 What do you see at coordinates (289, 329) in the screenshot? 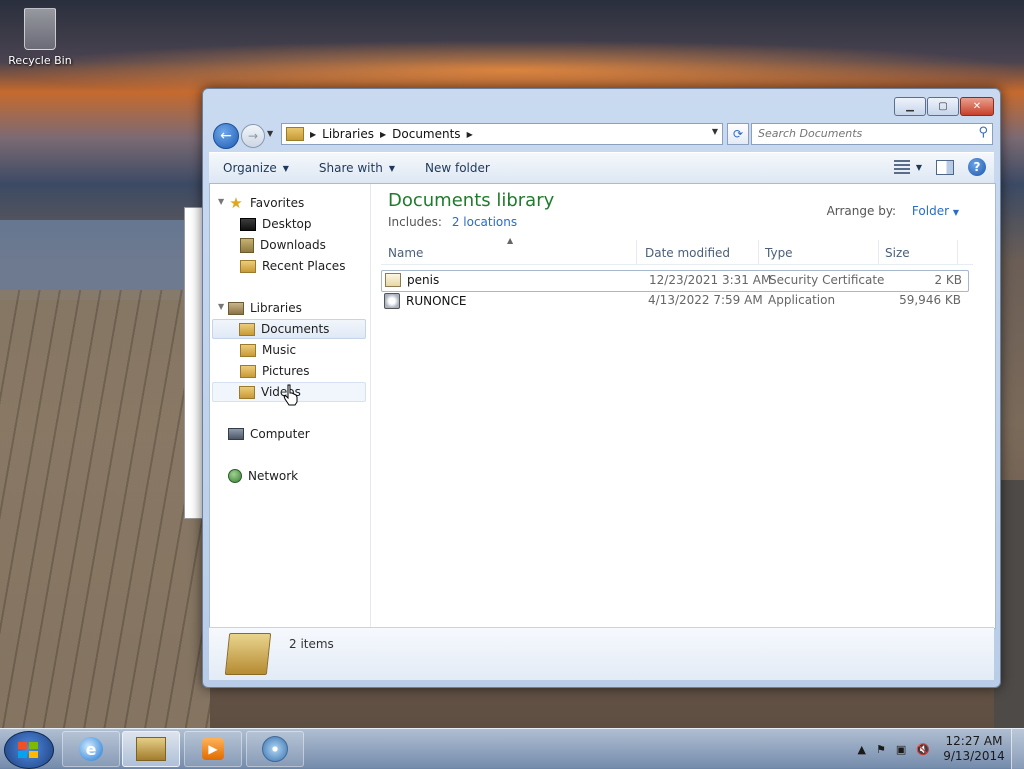
I see `nav-documents: Documents` at bounding box center [289, 329].